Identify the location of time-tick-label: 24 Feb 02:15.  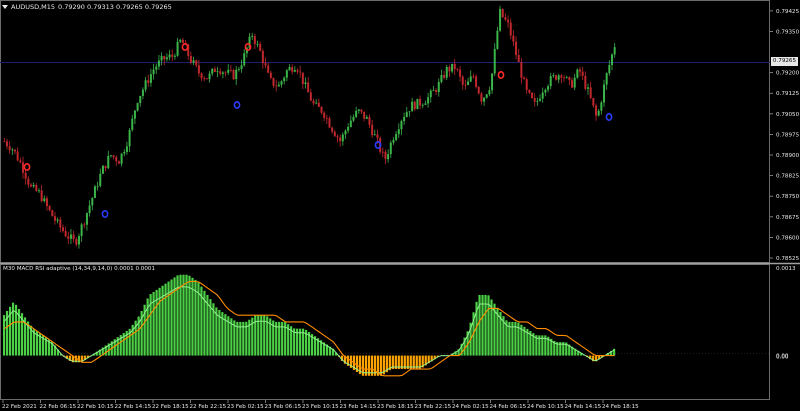
(470, 407).